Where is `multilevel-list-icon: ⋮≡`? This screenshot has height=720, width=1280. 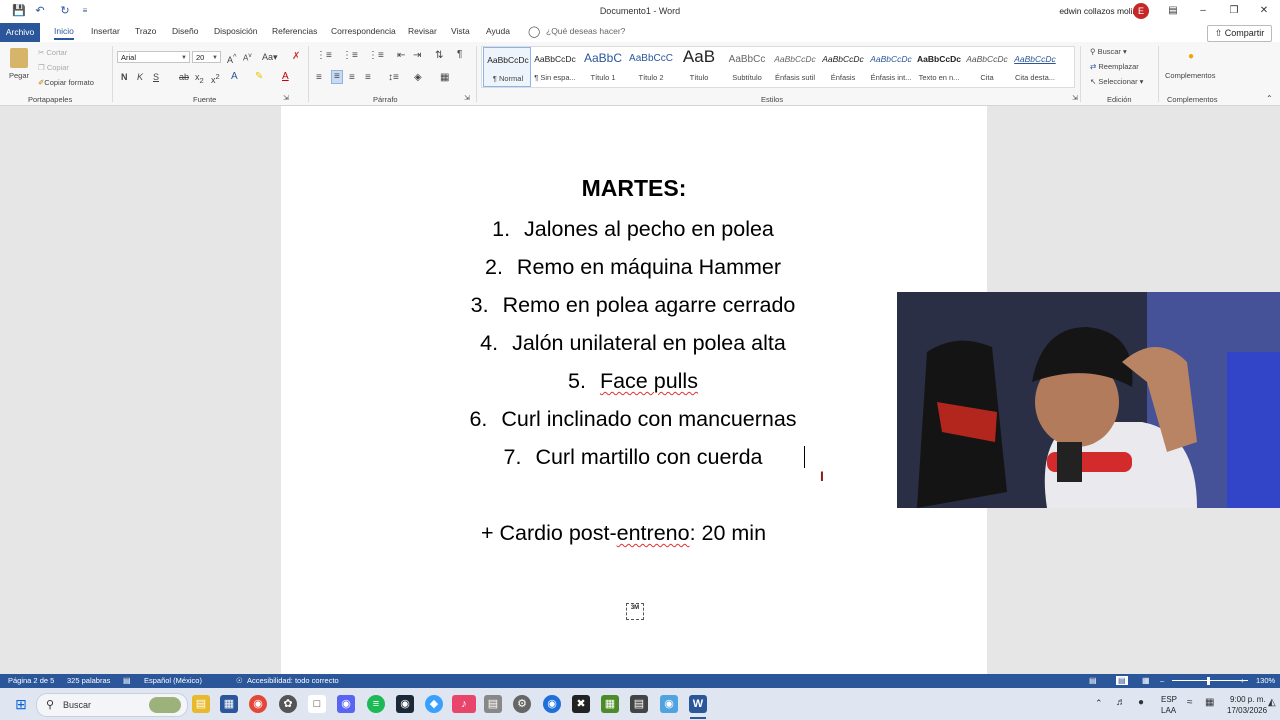 multilevel-list-icon: ⋮≡ is located at coordinates (376, 56).